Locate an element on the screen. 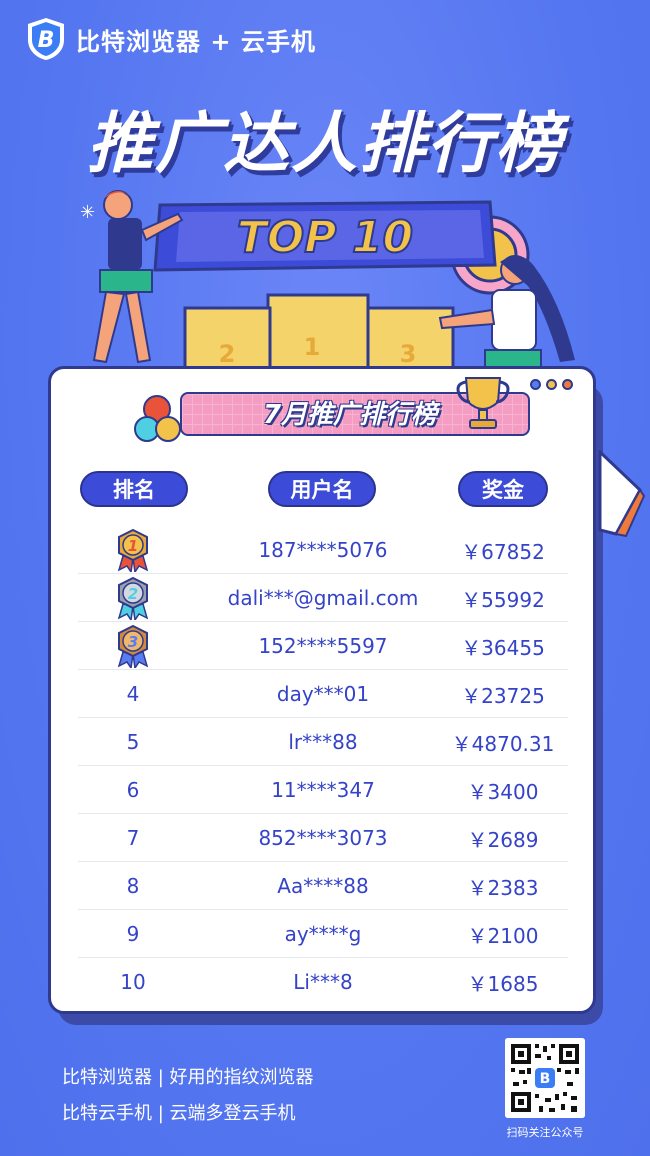 This screenshot has height=1156, width=650. rank-cell: 8 is located at coordinates (133, 886).